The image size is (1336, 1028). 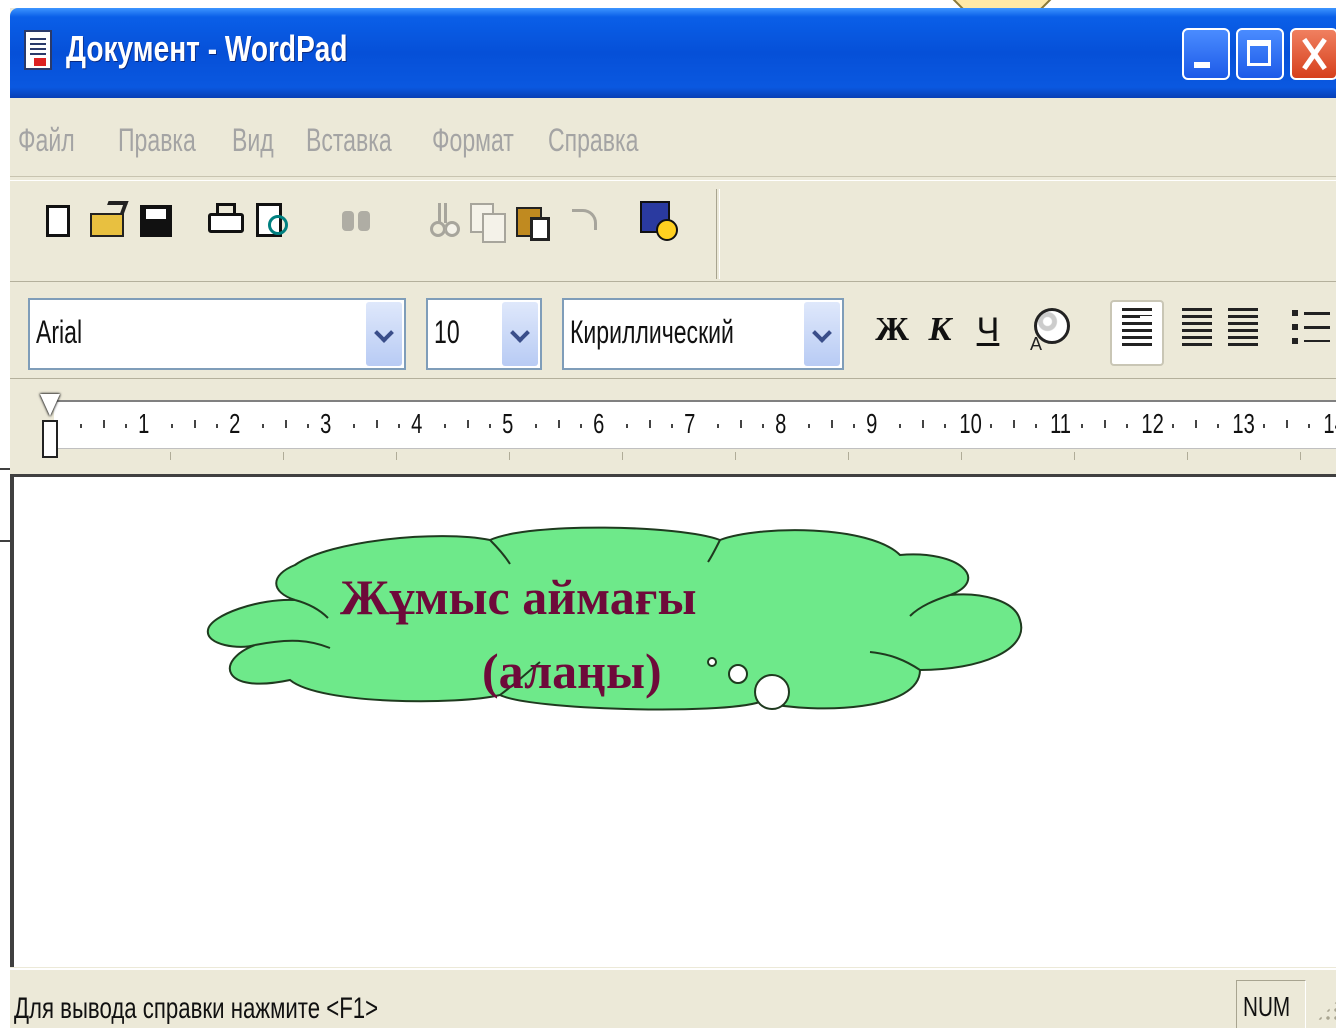 What do you see at coordinates (970, 423) in the screenshot?
I see `ruler-number: 10` at bounding box center [970, 423].